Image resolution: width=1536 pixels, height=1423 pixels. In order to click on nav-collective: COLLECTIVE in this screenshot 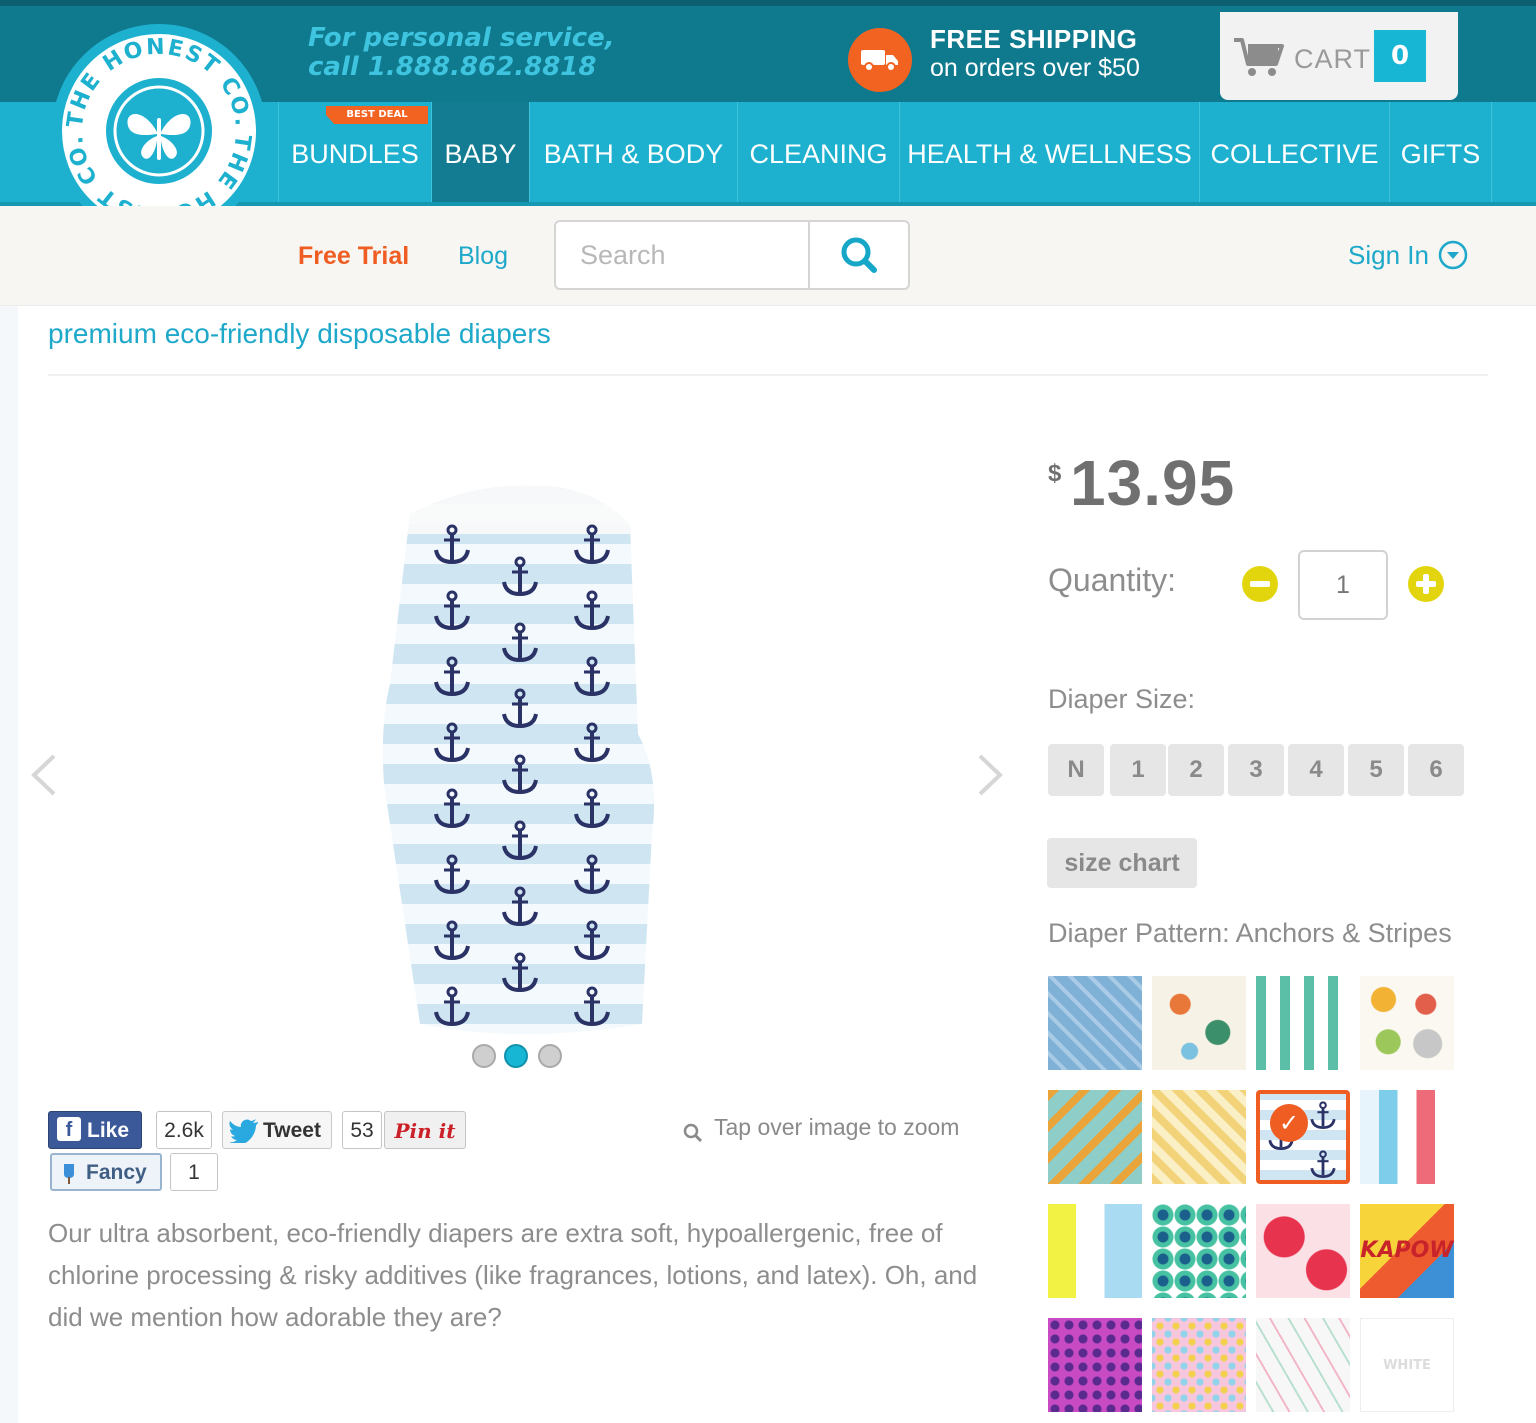, I will do `click(1295, 152)`.